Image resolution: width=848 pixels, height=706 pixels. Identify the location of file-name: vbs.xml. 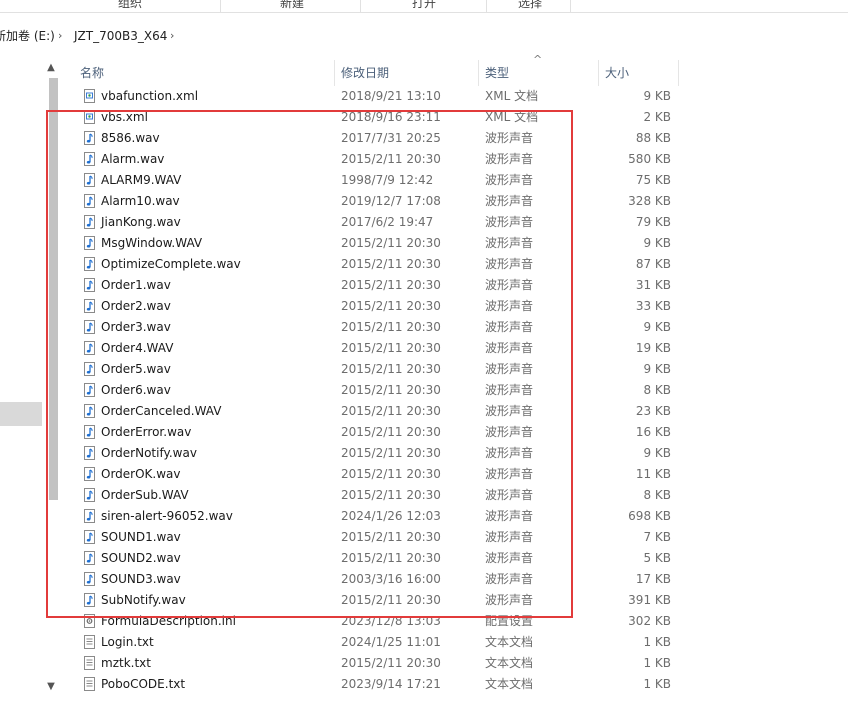
(124, 117).